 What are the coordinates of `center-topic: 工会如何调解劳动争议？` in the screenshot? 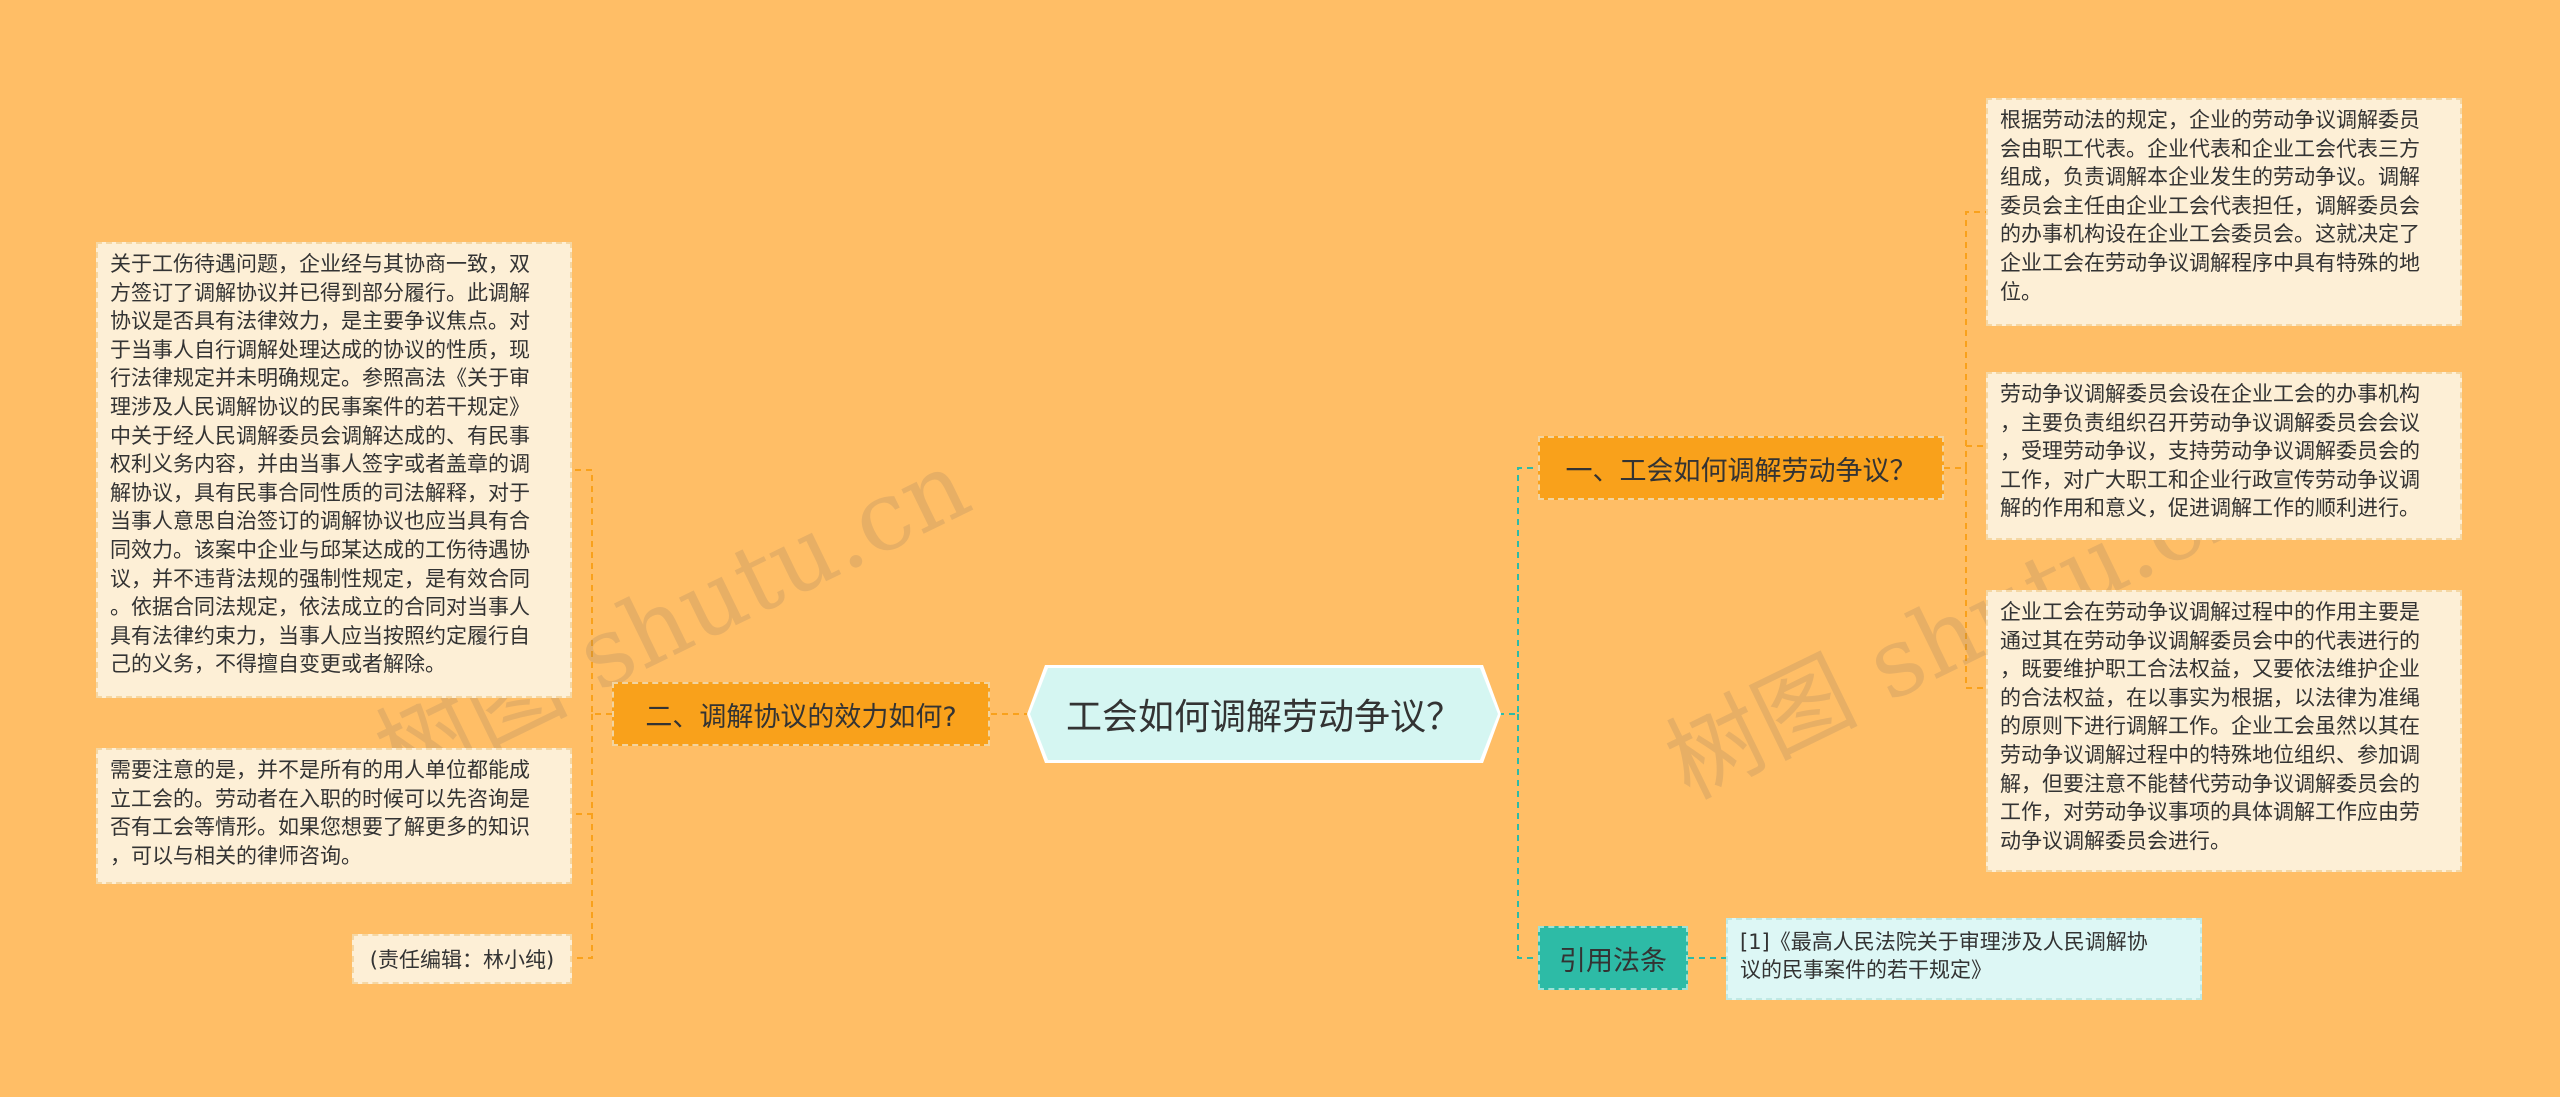 It's located at (1264, 714).